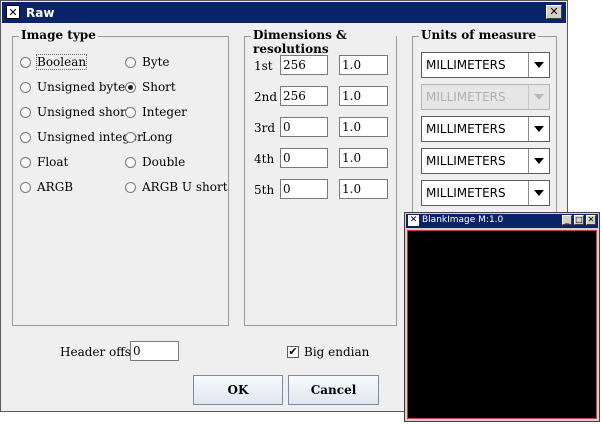 The height and width of the screenshot is (424, 602). What do you see at coordinates (463, 220) in the screenshot?
I see `blank-image-title: BlankImage M:1.0` at bounding box center [463, 220].